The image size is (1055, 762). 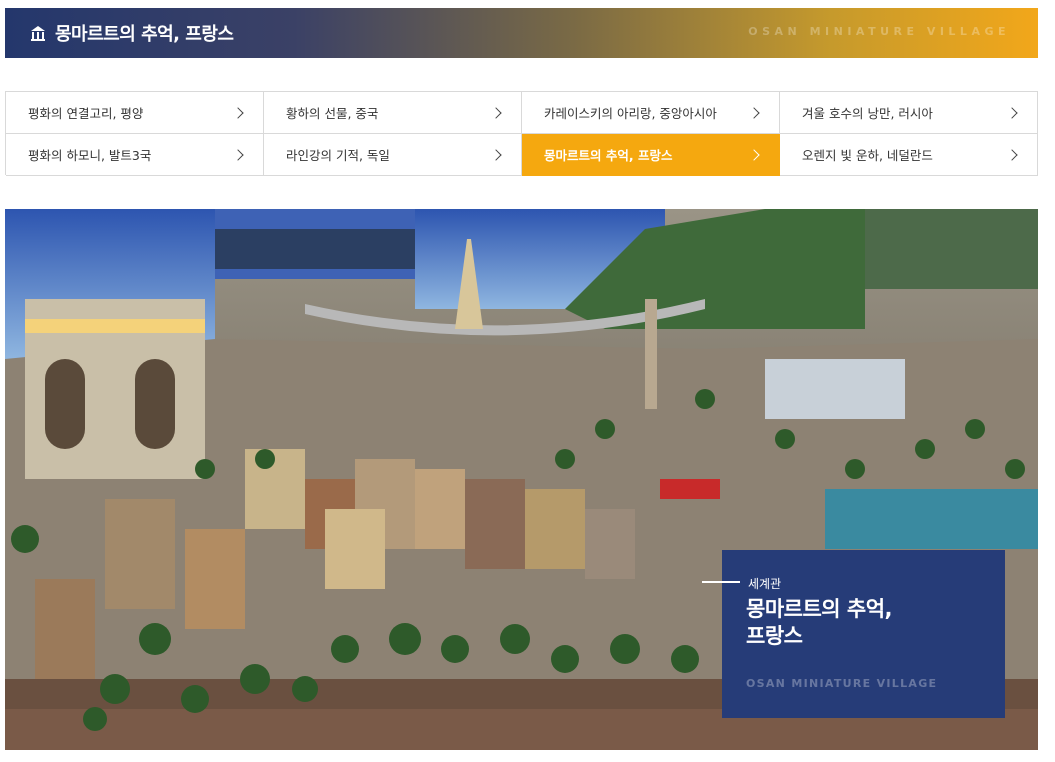 What do you see at coordinates (774, 636) in the screenshot?
I see `caption-title-line2: 프랑스` at bounding box center [774, 636].